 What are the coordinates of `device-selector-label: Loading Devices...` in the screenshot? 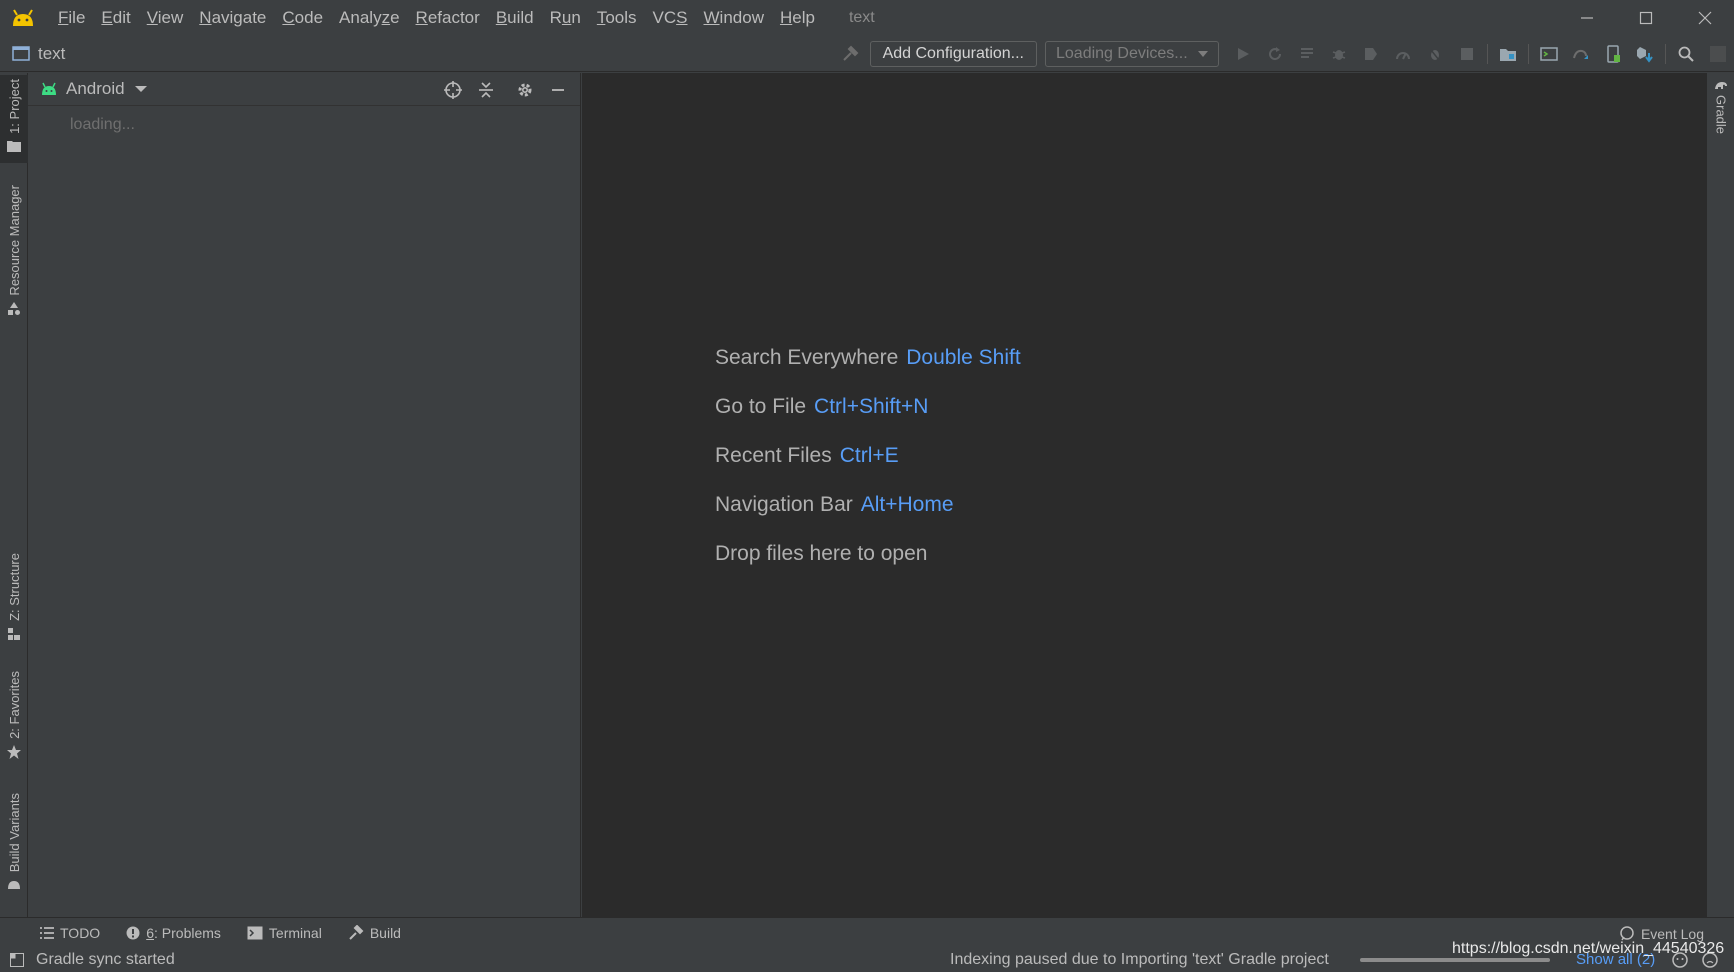 It's located at (1122, 53).